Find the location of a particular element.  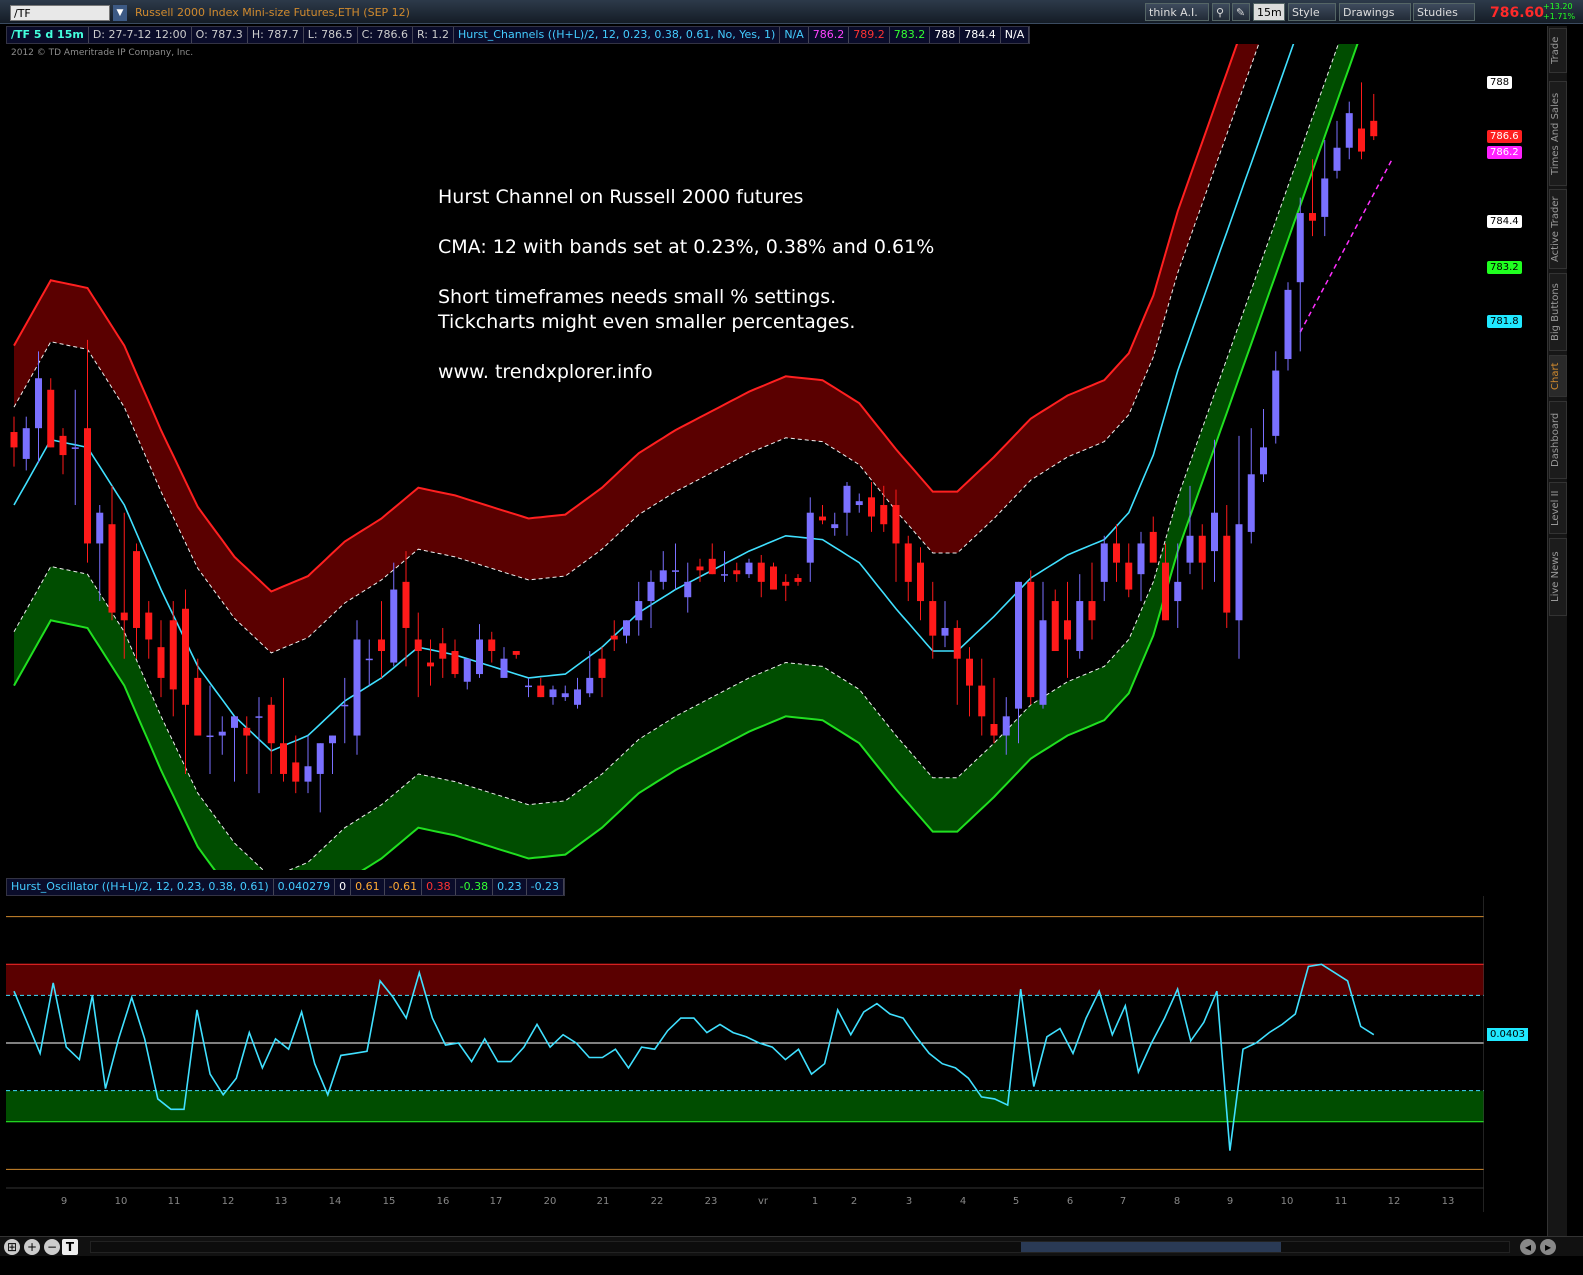

symbol-input: /TF is located at coordinates (60, 13).